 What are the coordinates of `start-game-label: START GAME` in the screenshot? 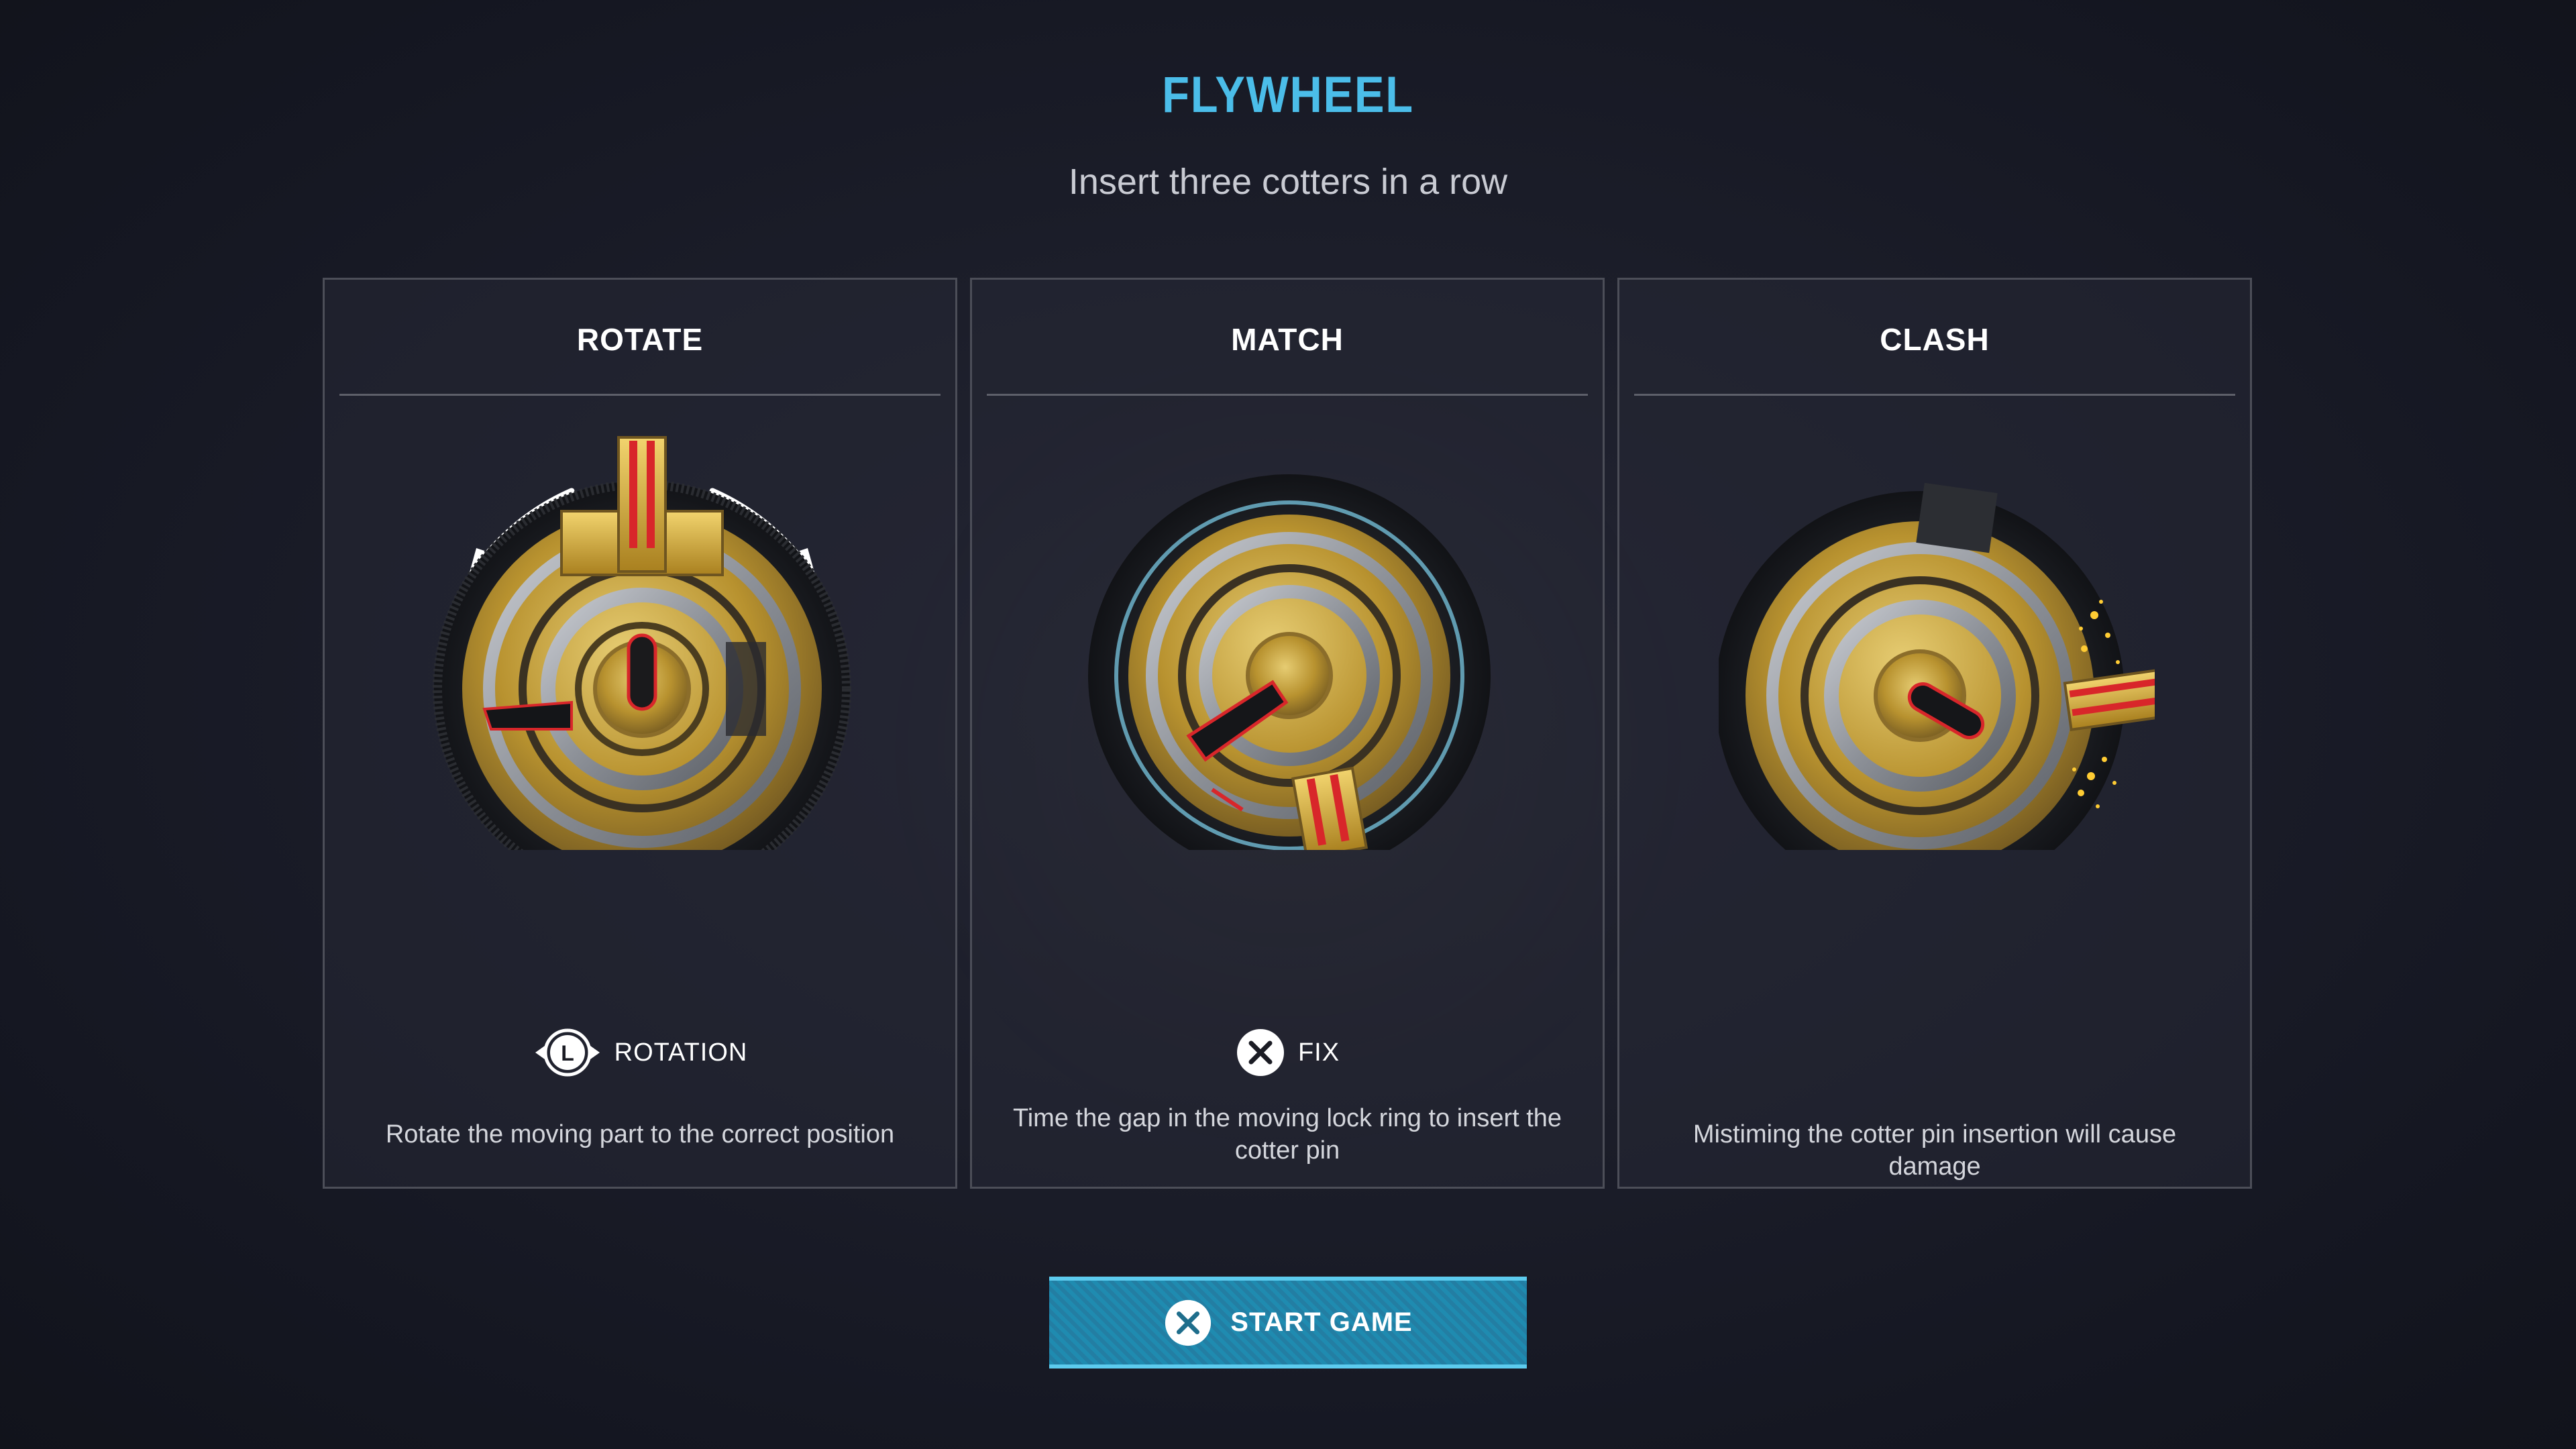 It's located at (1321, 1322).